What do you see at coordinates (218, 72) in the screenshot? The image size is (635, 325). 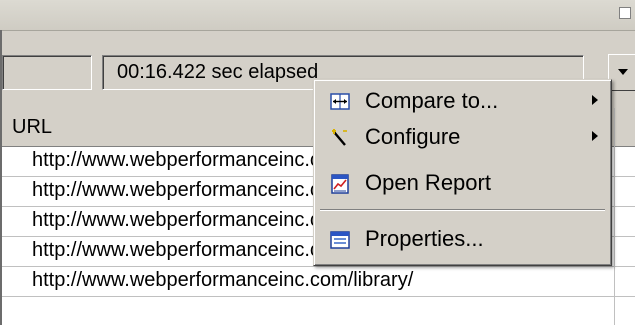 I see `elapsed-time-text: 00:16.422 sec elapsed` at bounding box center [218, 72].